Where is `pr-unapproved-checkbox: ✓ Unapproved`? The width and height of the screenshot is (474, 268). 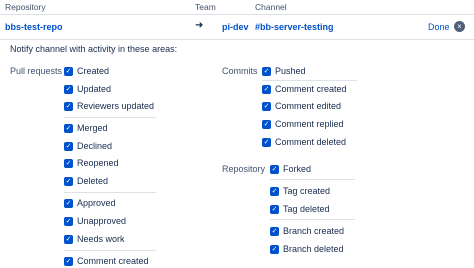 pr-unapproved-checkbox: ✓ Unapproved is located at coordinates (95, 221).